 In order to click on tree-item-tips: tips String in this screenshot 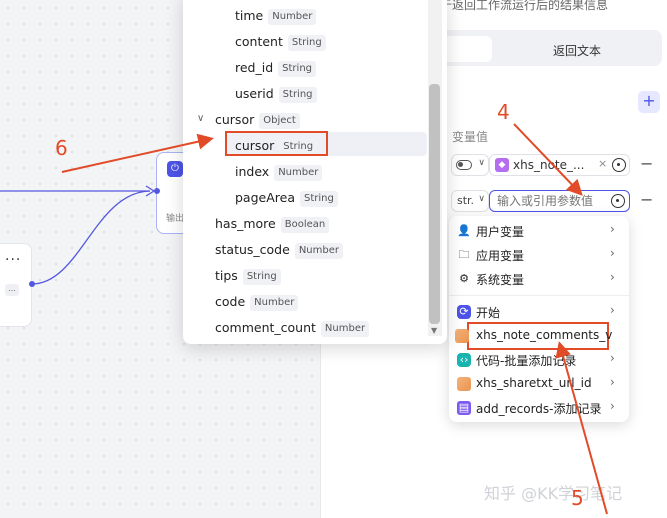, I will do `click(248, 277)`.